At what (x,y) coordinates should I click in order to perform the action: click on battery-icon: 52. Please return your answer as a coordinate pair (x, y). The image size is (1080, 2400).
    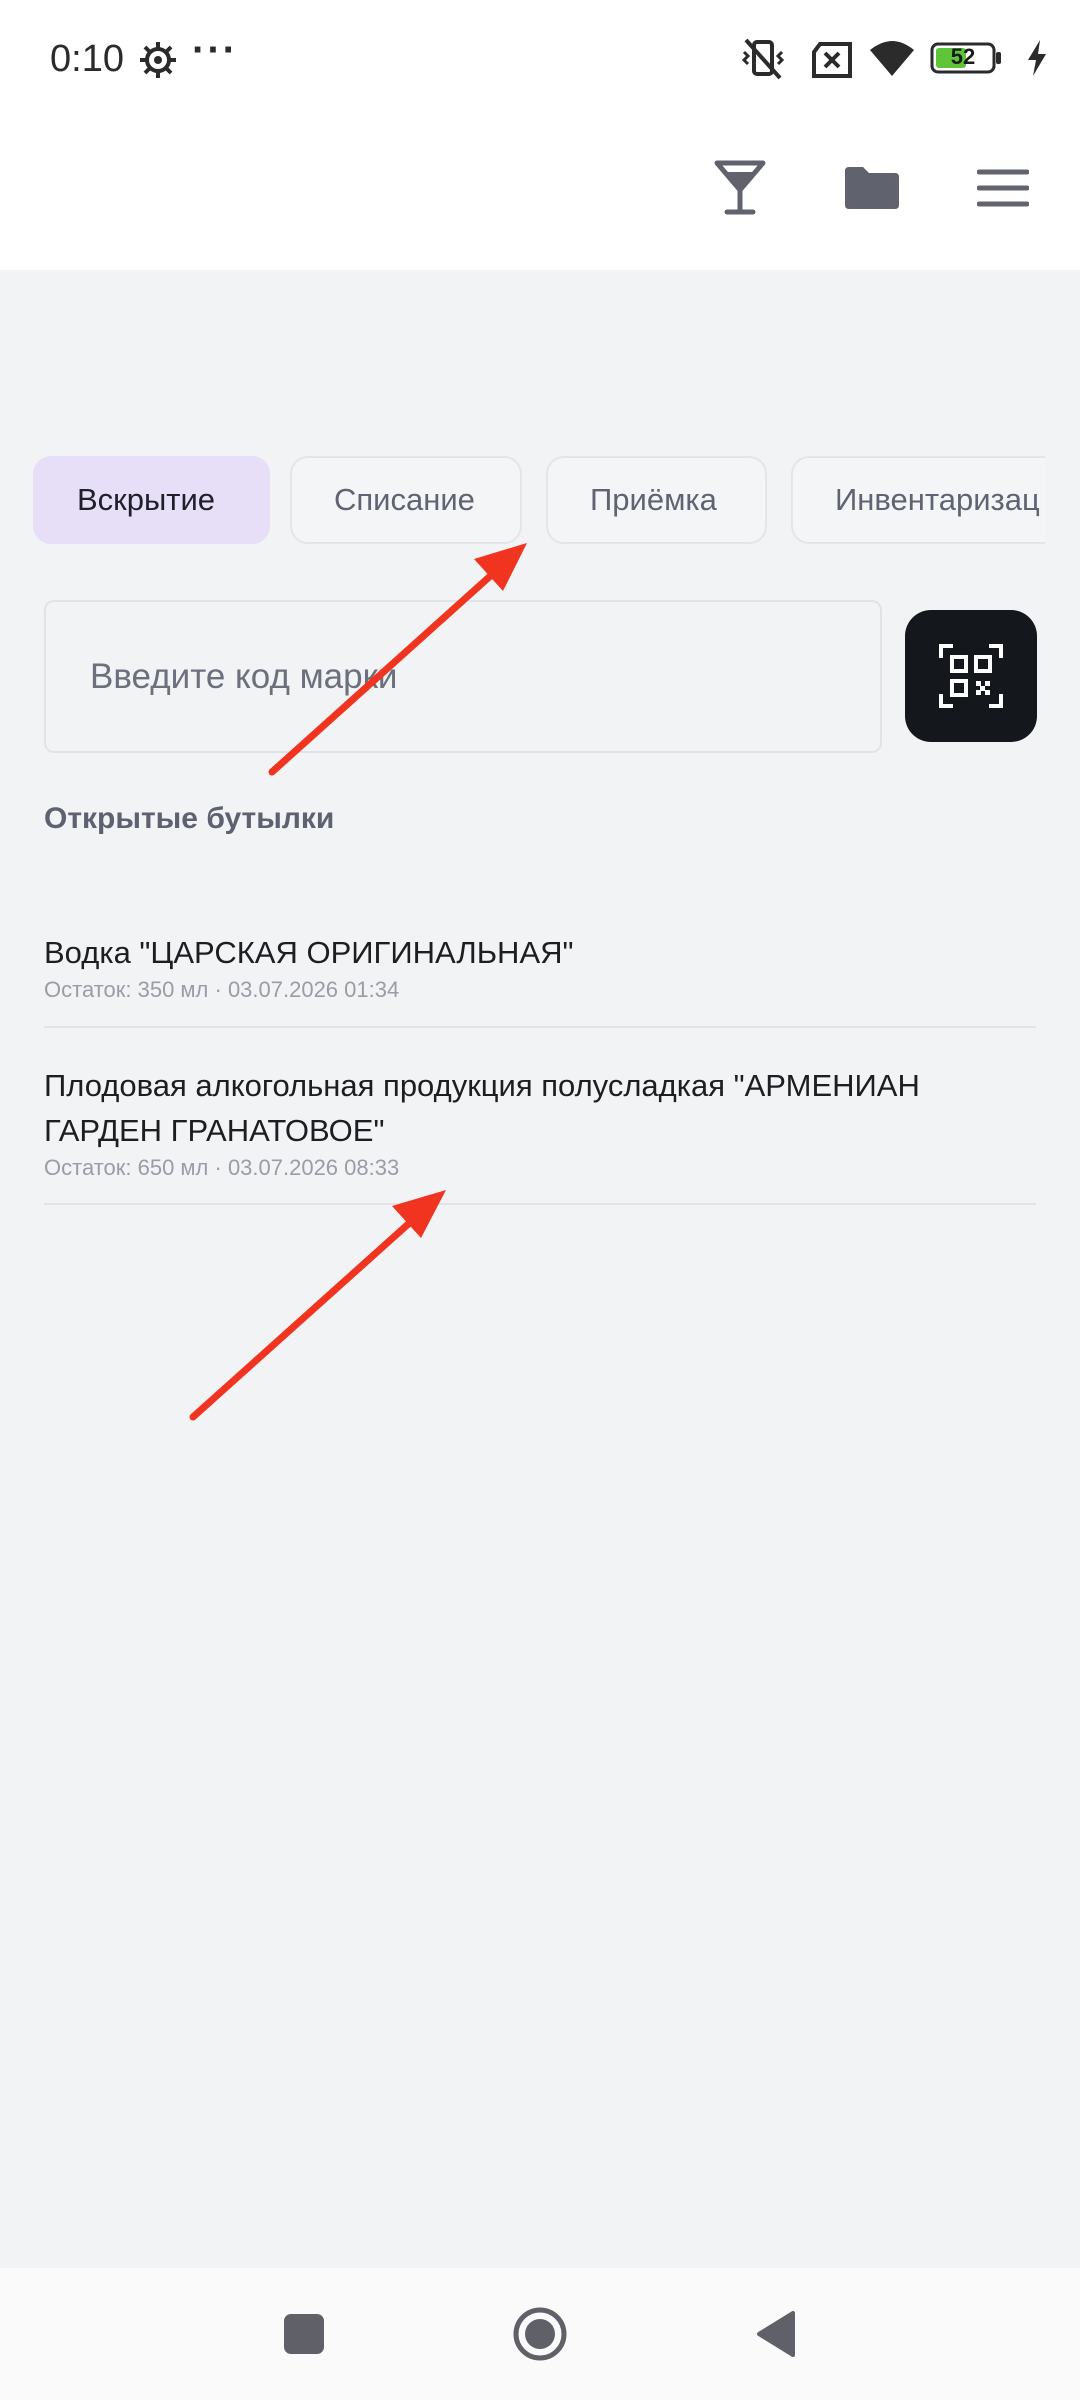
    Looking at the image, I should click on (966, 58).